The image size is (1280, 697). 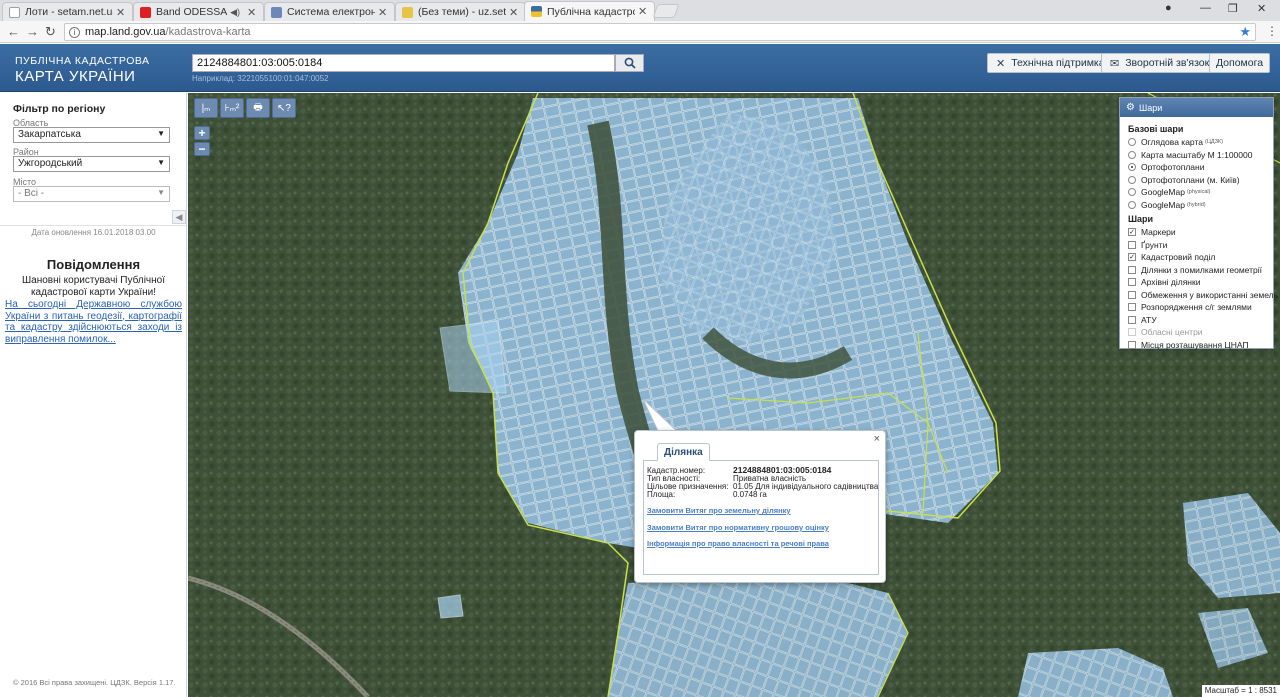 What do you see at coordinates (1200, 155) in the screenshot?
I see `base-layer-option: Карта масштабу М 1:100000` at bounding box center [1200, 155].